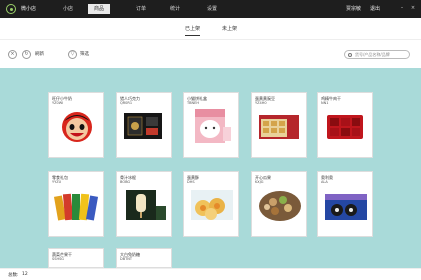 The image size is (421, 280). I want to click on product-card: 鸡精牛肉干 NN1, so click(345, 125).